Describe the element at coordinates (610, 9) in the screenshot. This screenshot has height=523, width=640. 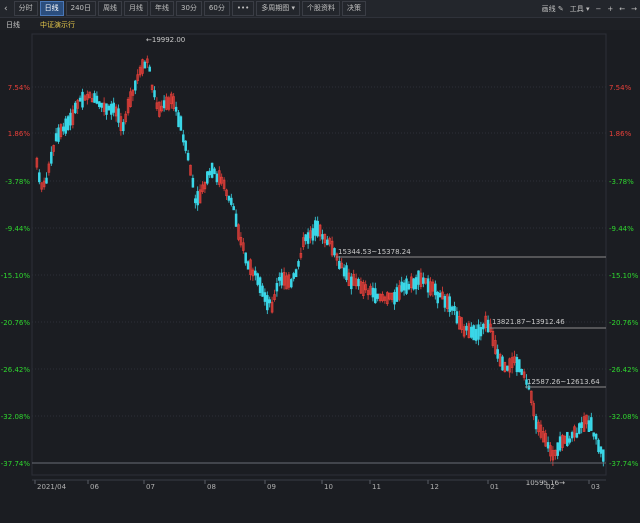
I see `plus-icon: +` at that location.